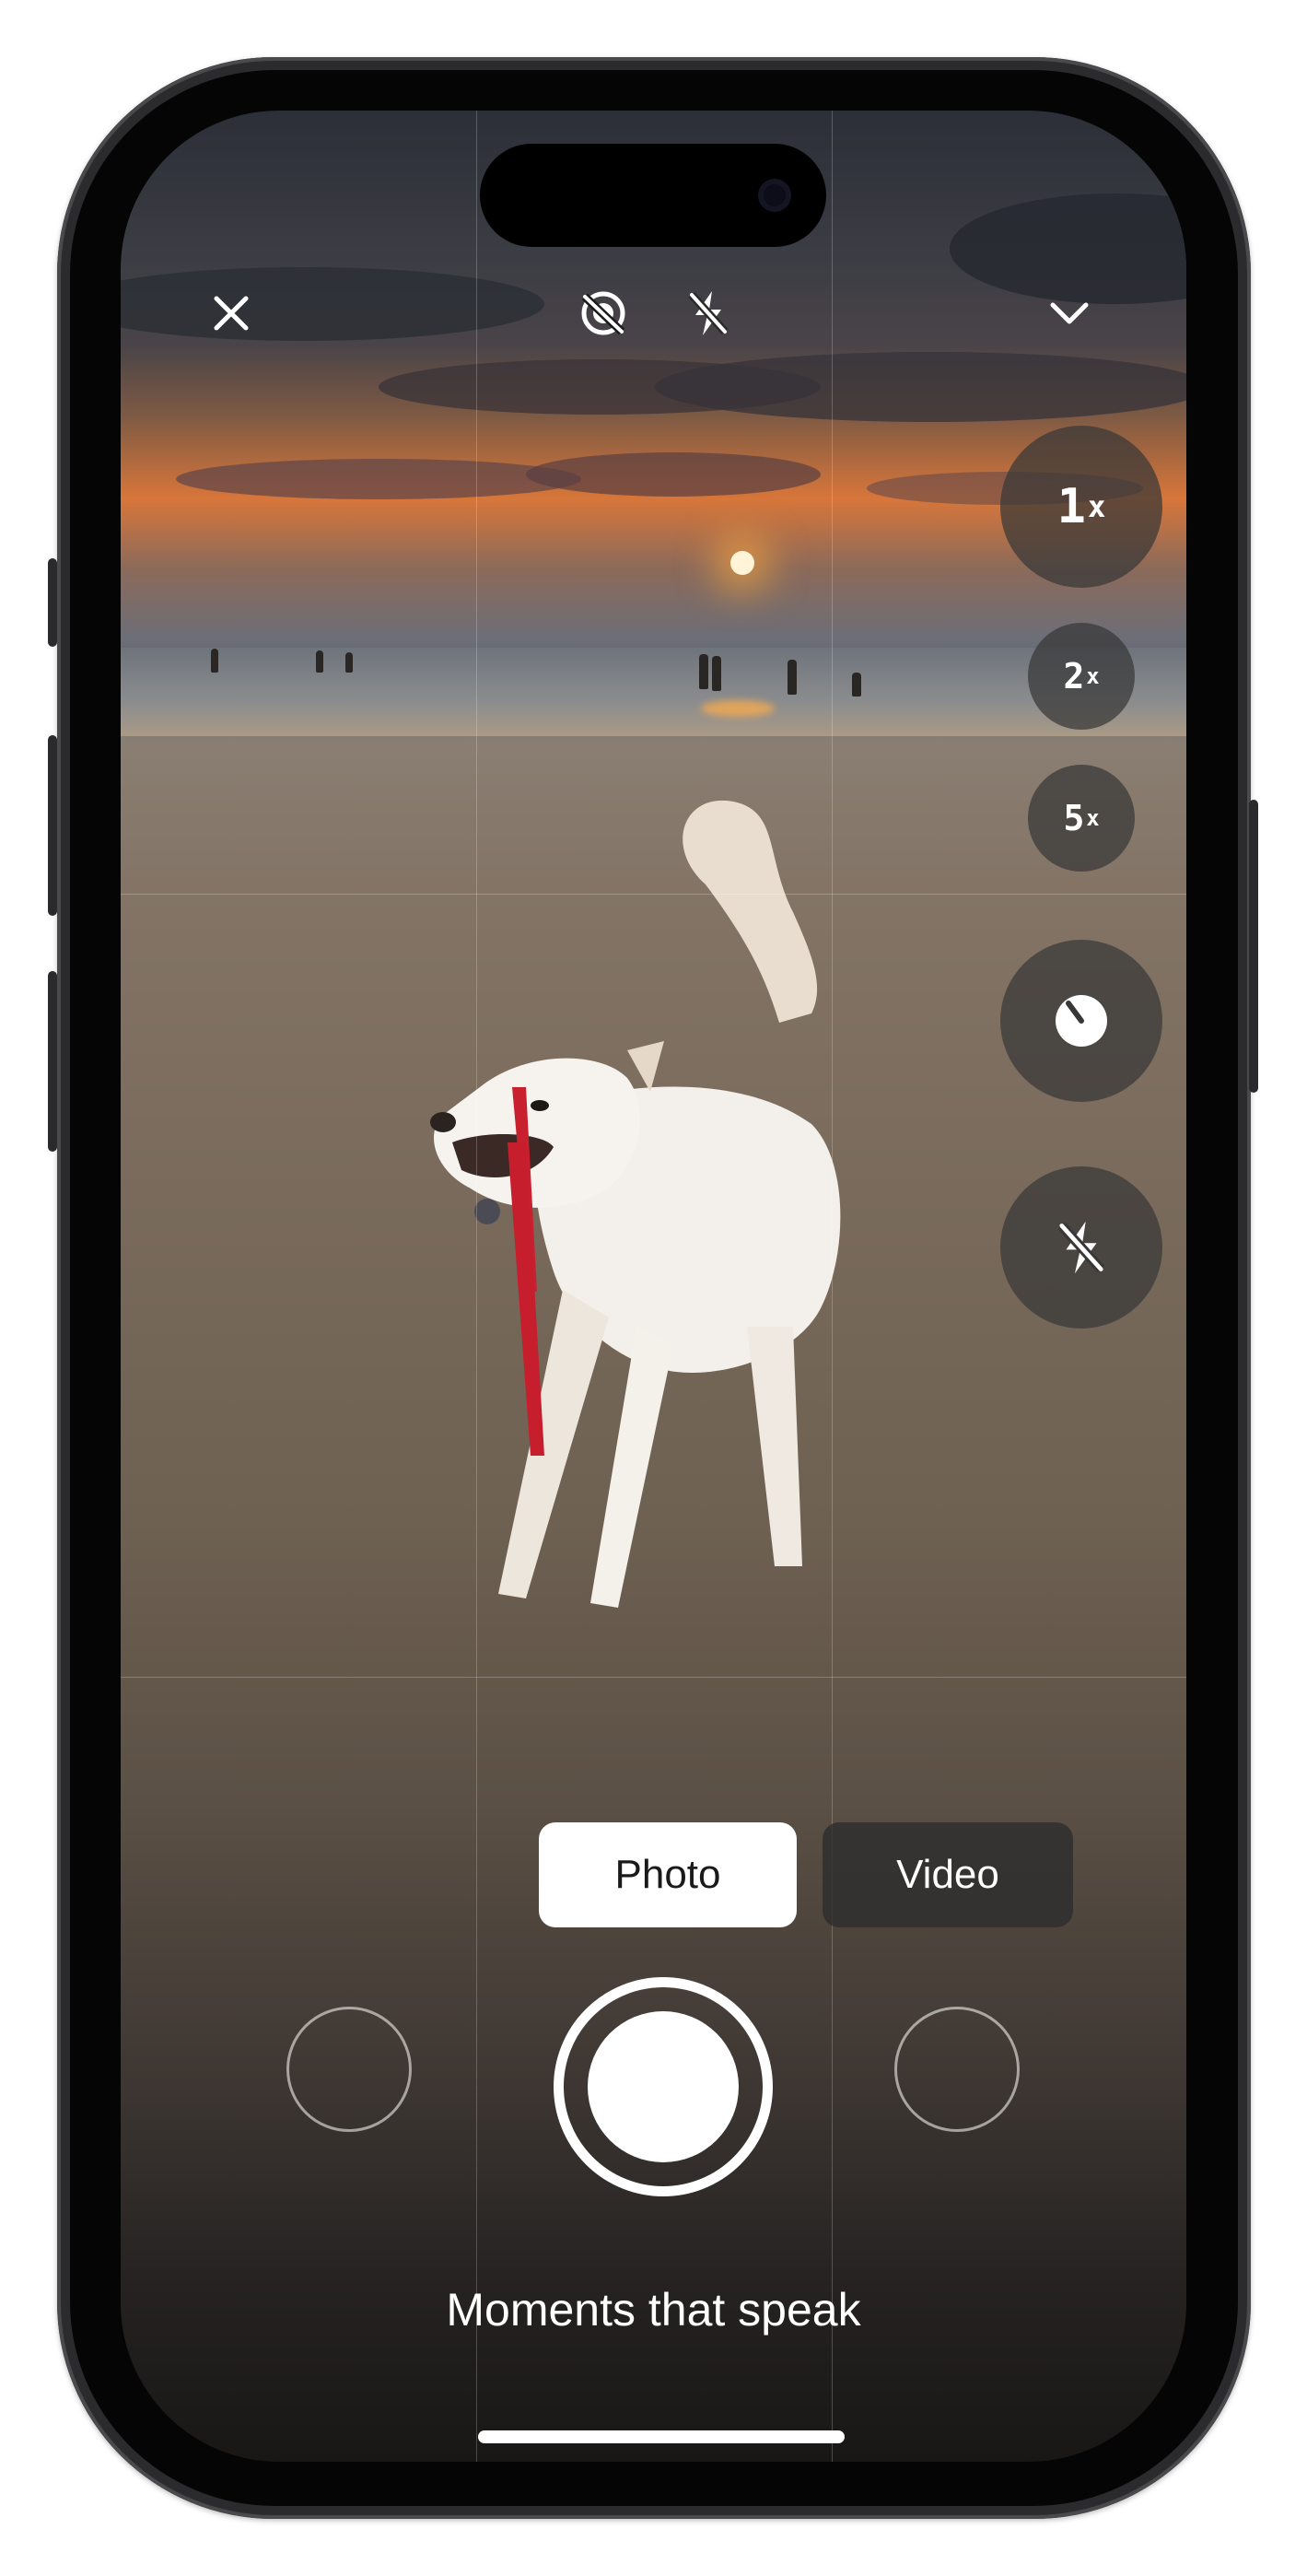  I want to click on shutter-inner, so click(664, 2086).